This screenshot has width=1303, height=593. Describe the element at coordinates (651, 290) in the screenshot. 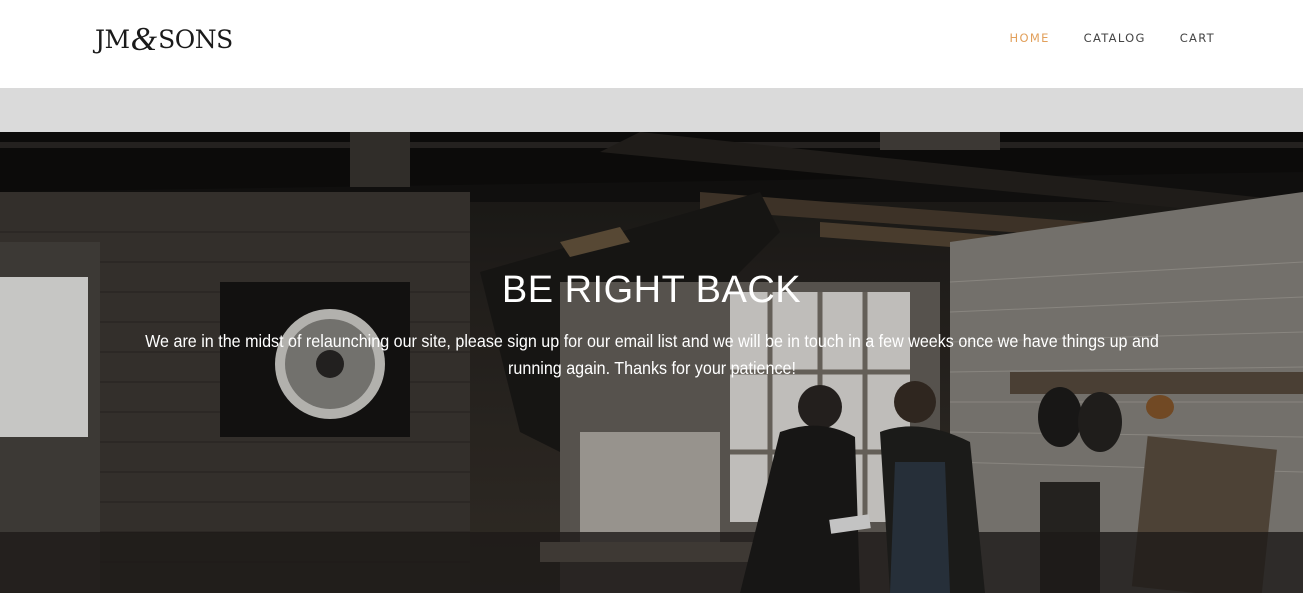

I see `hero-title: BE RIGHT BACK` at that location.